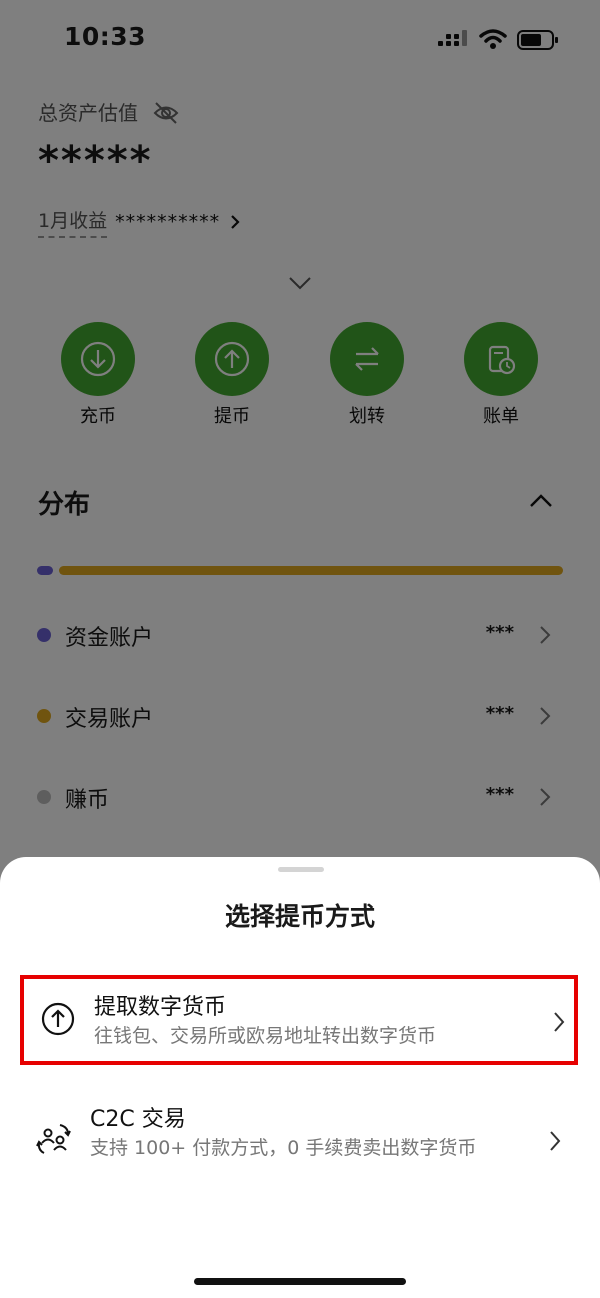 Image resolution: width=600 pixels, height=1298 pixels. I want to click on withdraw-crypto-option: 提取数字货币 往钱包、交易所或欧易地址转出数字货币, so click(299, 1020).